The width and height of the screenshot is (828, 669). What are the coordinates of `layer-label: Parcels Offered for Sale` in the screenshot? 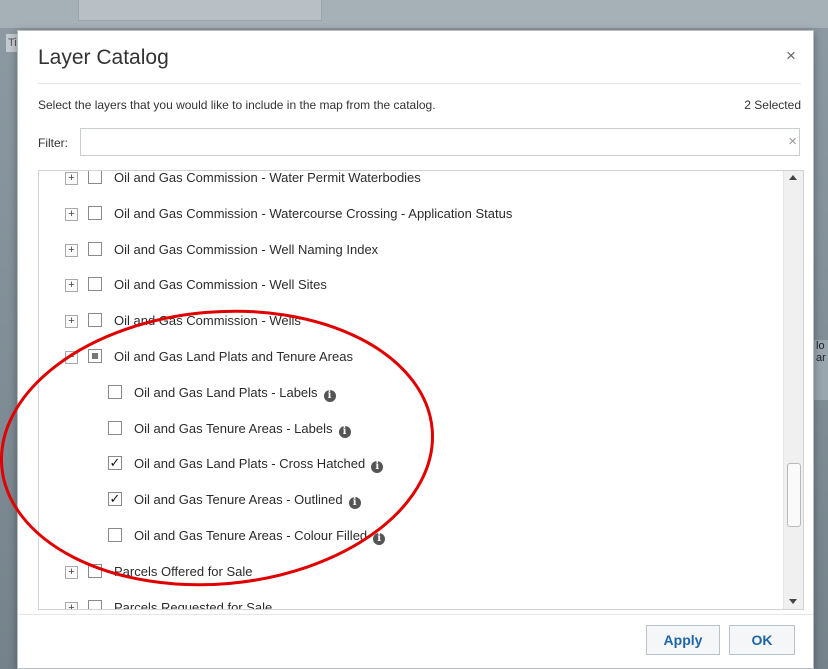 It's located at (183, 571).